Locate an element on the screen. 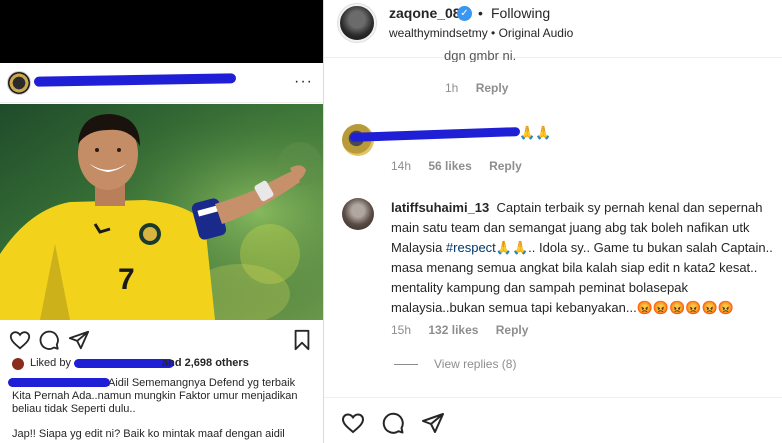  verified-badge-icon: ✓ is located at coordinates (464, 13).